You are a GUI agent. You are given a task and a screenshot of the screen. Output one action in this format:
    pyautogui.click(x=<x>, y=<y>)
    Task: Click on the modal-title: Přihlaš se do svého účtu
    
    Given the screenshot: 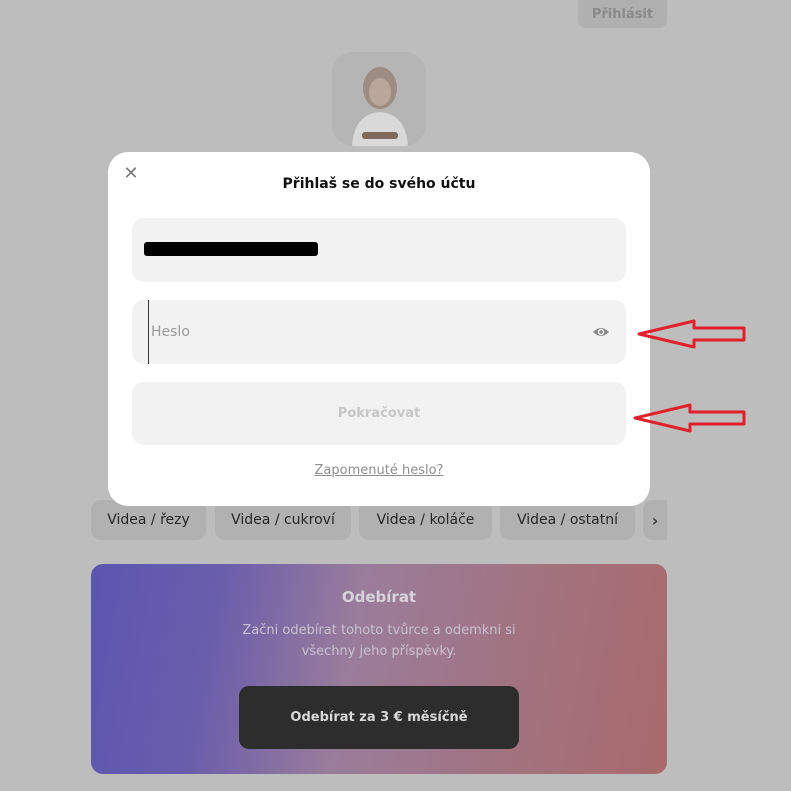 What is the action you would take?
    pyautogui.click(x=379, y=184)
    